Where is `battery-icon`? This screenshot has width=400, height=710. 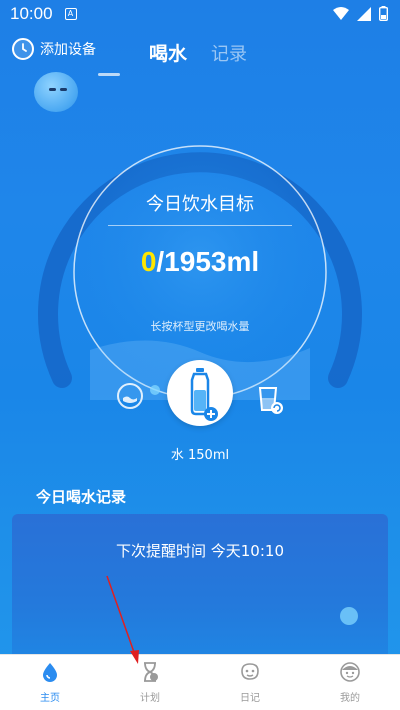 battery-icon is located at coordinates (383, 13).